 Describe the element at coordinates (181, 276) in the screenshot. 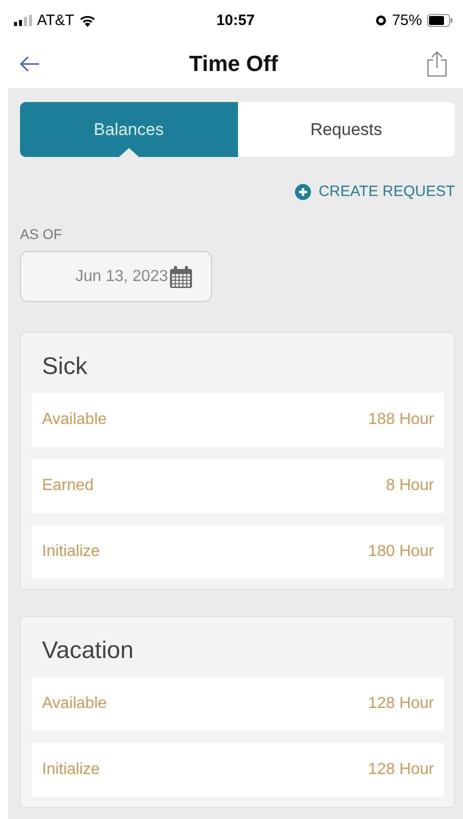

I see `calendar-icon` at that location.